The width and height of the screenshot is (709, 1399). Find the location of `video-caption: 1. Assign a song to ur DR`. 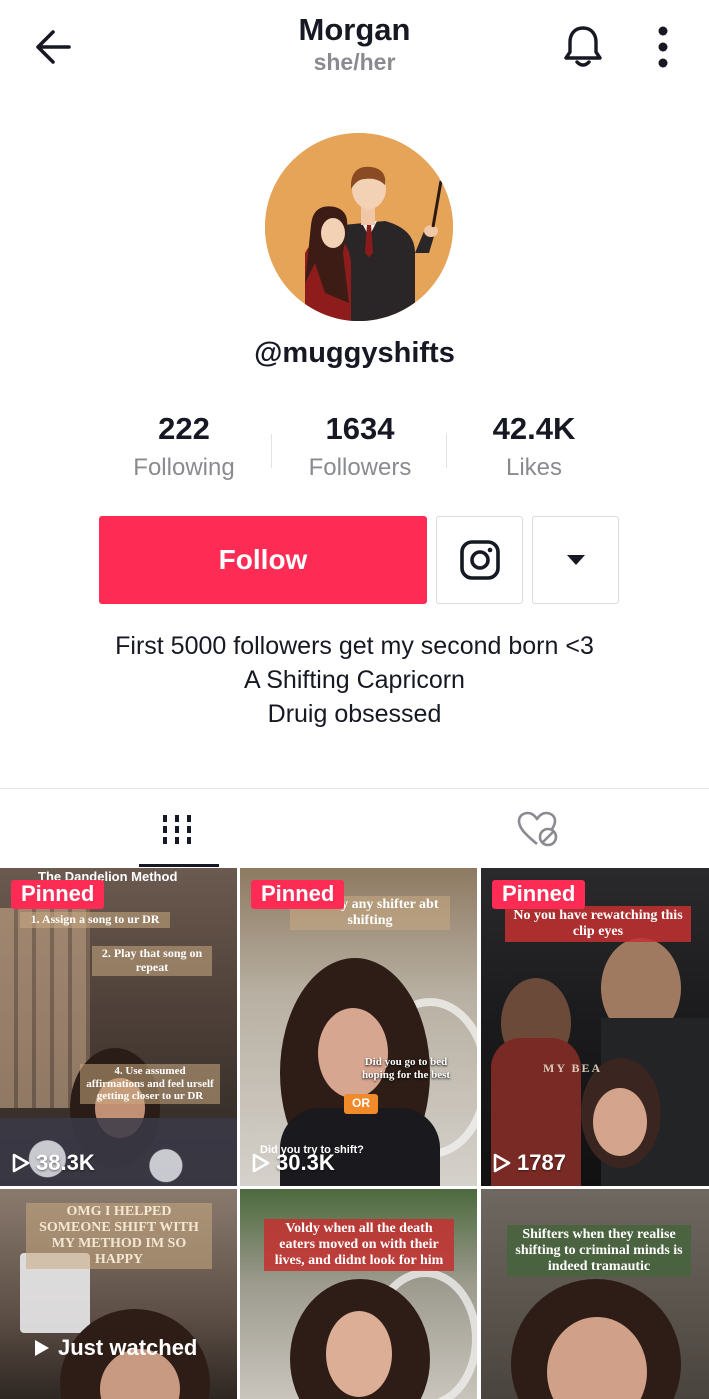

video-caption: 1. Assign a song to ur DR is located at coordinates (95, 920).